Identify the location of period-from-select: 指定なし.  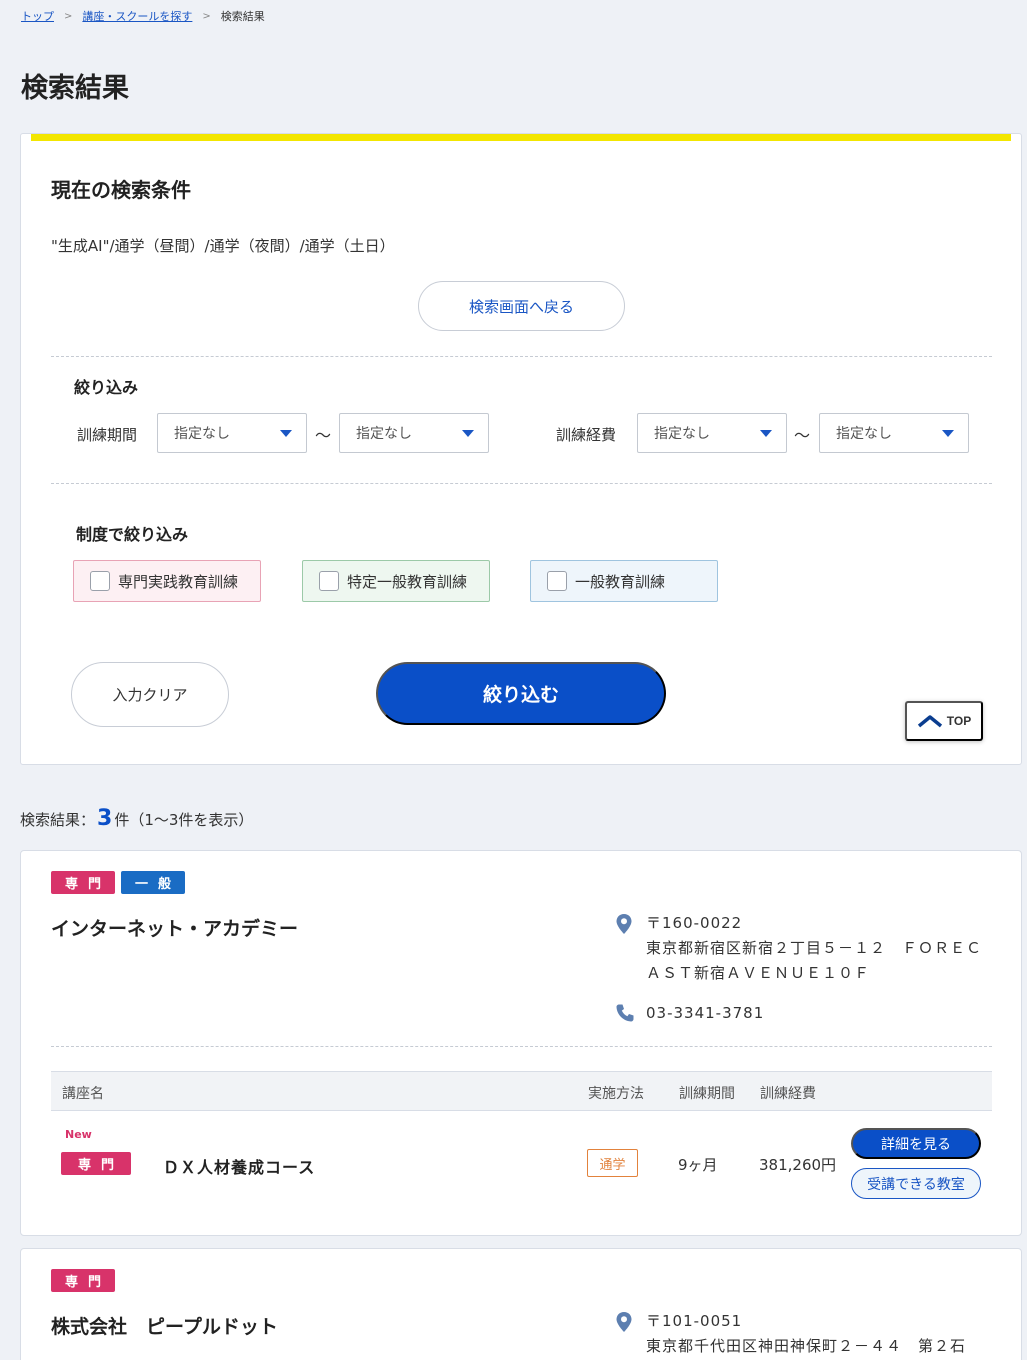
(232, 433).